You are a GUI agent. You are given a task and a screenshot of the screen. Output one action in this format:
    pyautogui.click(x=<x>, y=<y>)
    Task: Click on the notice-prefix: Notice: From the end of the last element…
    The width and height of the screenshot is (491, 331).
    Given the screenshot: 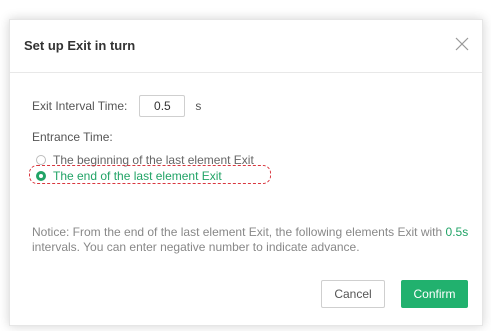 What is the action you would take?
    pyautogui.click(x=237, y=232)
    